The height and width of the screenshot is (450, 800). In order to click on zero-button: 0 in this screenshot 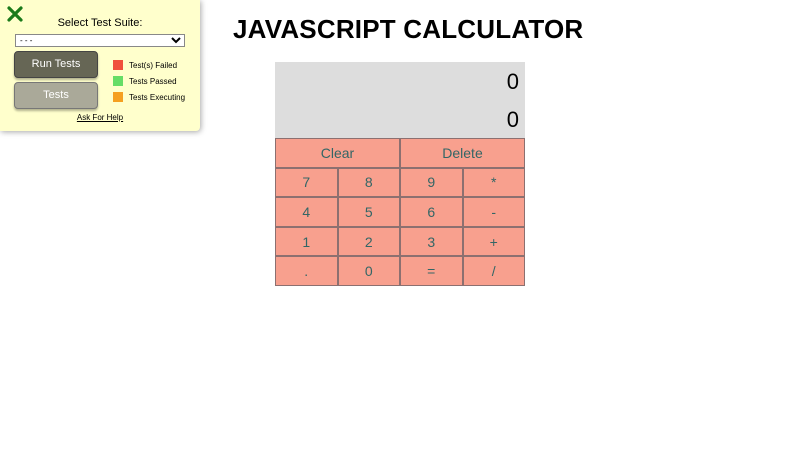, I will do `click(368, 271)`.